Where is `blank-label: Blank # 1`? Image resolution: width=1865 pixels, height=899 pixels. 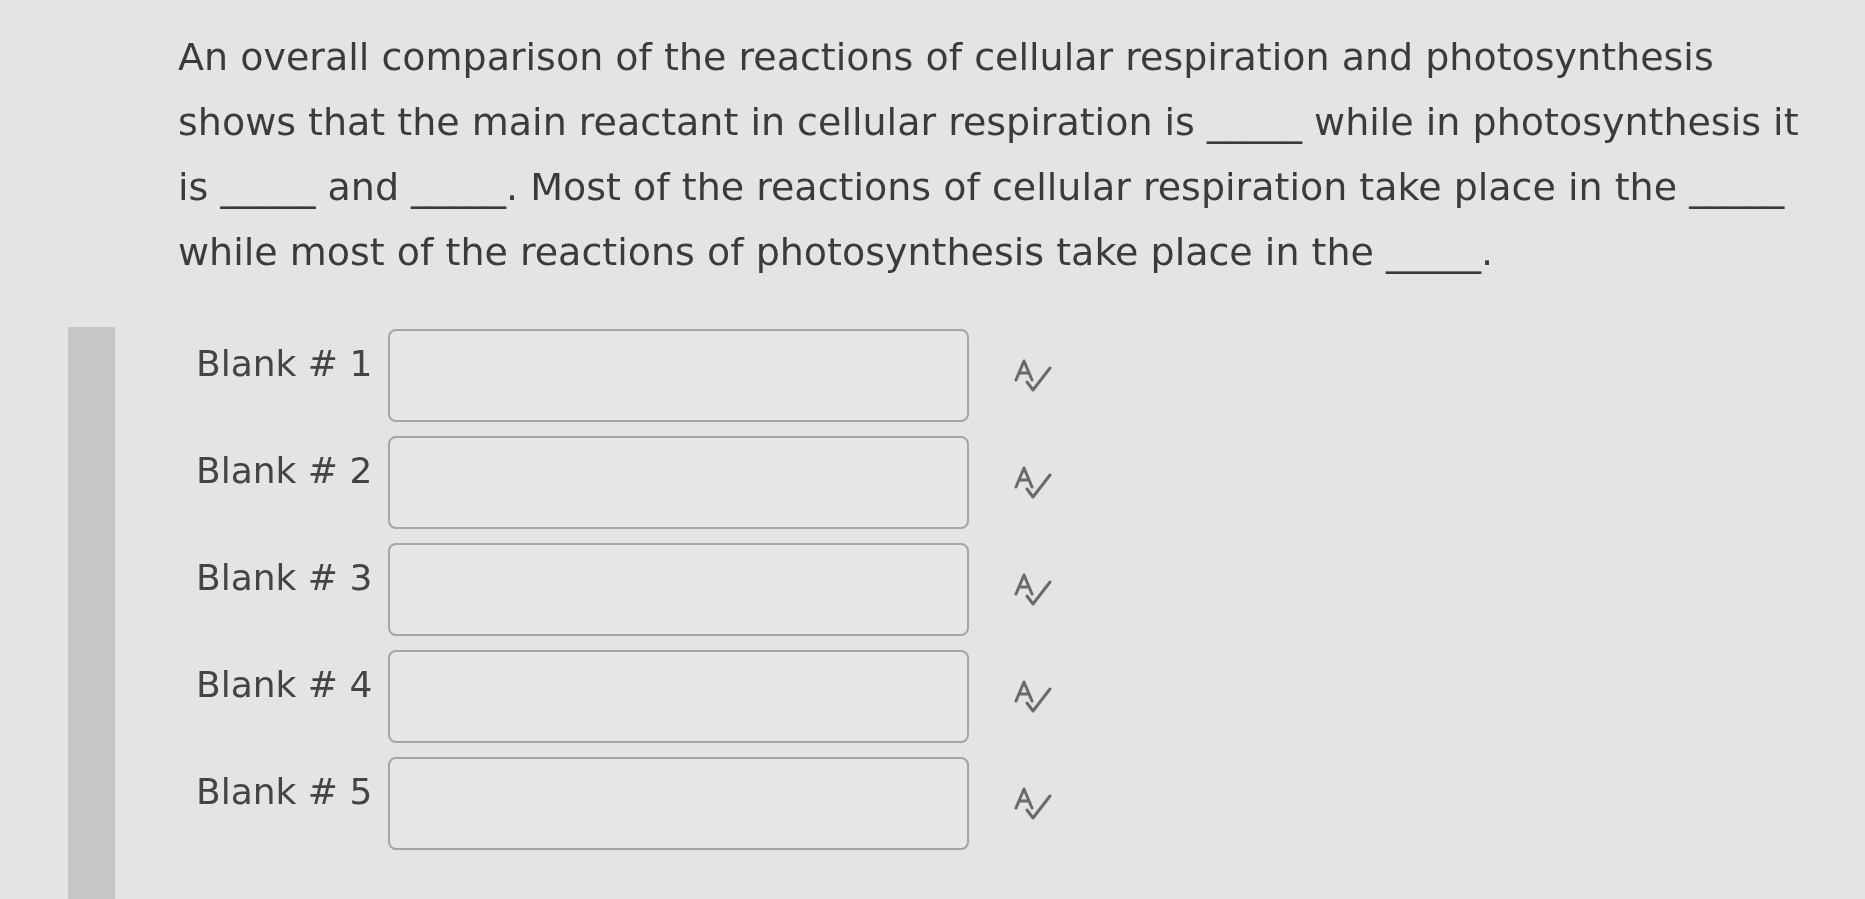 blank-label: Blank # 1 is located at coordinates (285, 364).